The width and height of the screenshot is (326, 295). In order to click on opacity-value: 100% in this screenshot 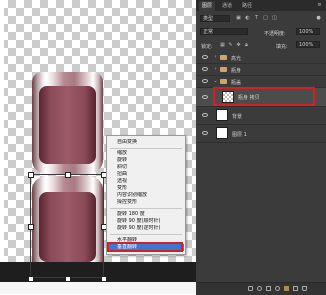, I will do `click(306, 32)`.